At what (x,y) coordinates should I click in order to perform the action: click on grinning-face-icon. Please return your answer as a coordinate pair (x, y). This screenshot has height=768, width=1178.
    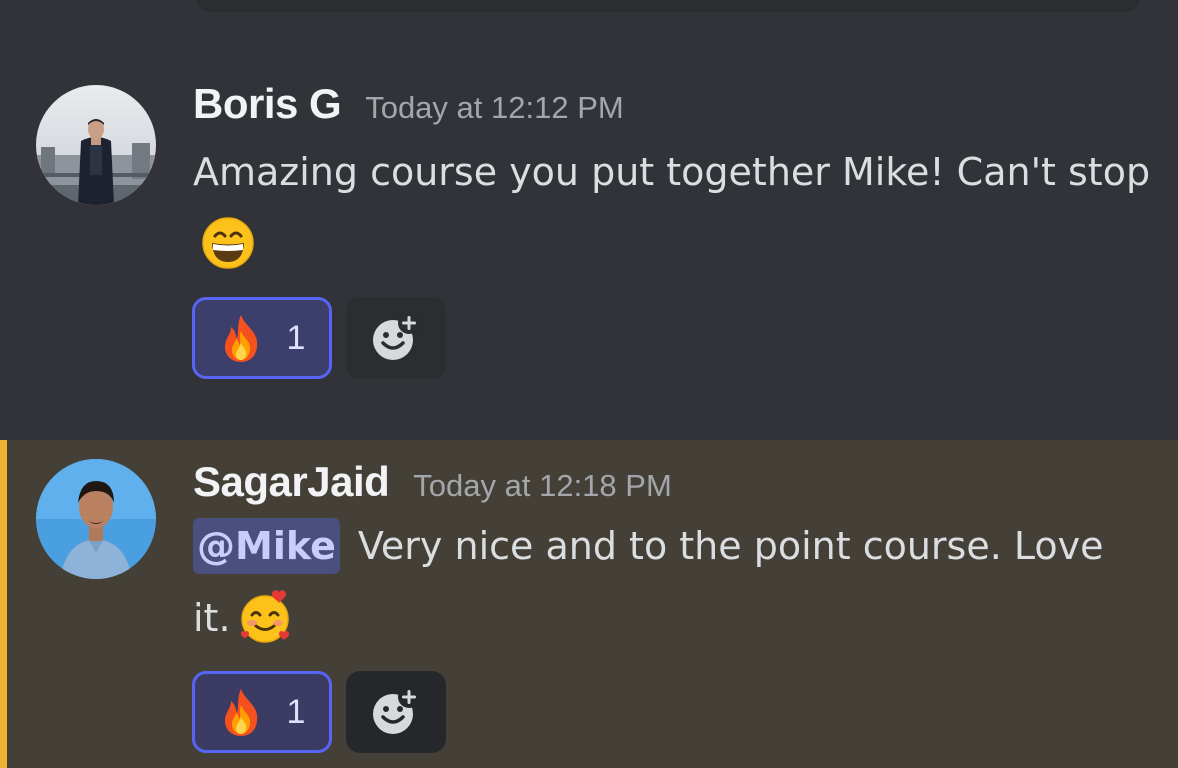
    Looking at the image, I should click on (228, 242).